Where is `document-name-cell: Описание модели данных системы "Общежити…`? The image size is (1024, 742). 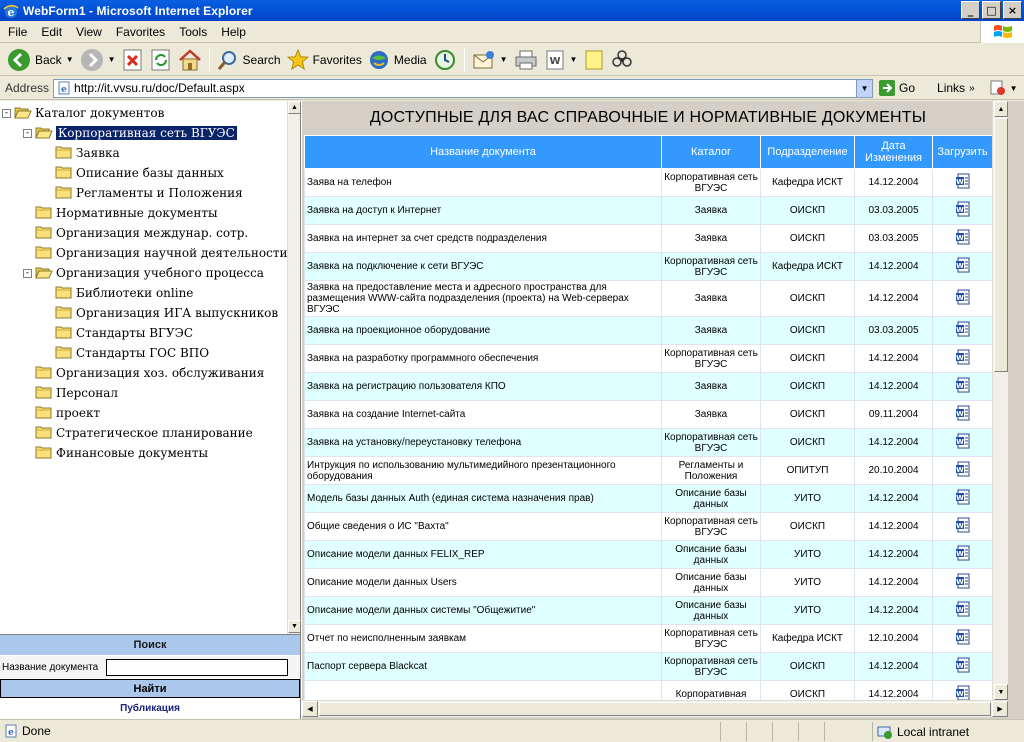 document-name-cell: Описание модели данных системы "Общежити… is located at coordinates (483, 610).